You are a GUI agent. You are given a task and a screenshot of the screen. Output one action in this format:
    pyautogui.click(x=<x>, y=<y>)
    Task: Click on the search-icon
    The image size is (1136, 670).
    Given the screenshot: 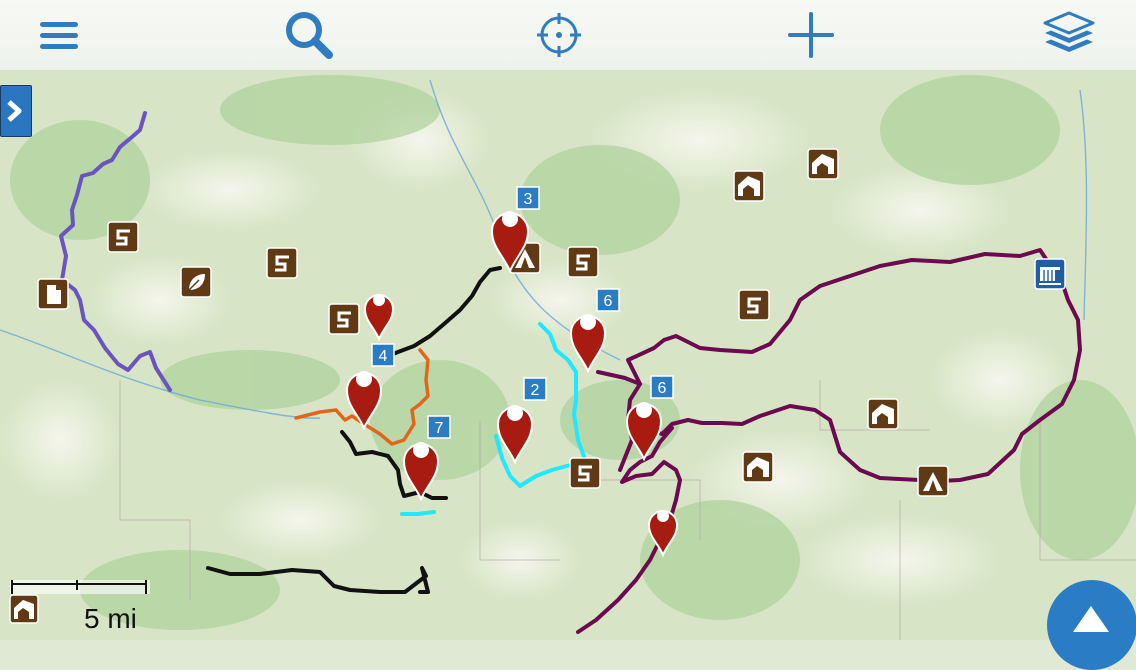 What is the action you would take?
    pyautogui.click(x=309, y=35)
    